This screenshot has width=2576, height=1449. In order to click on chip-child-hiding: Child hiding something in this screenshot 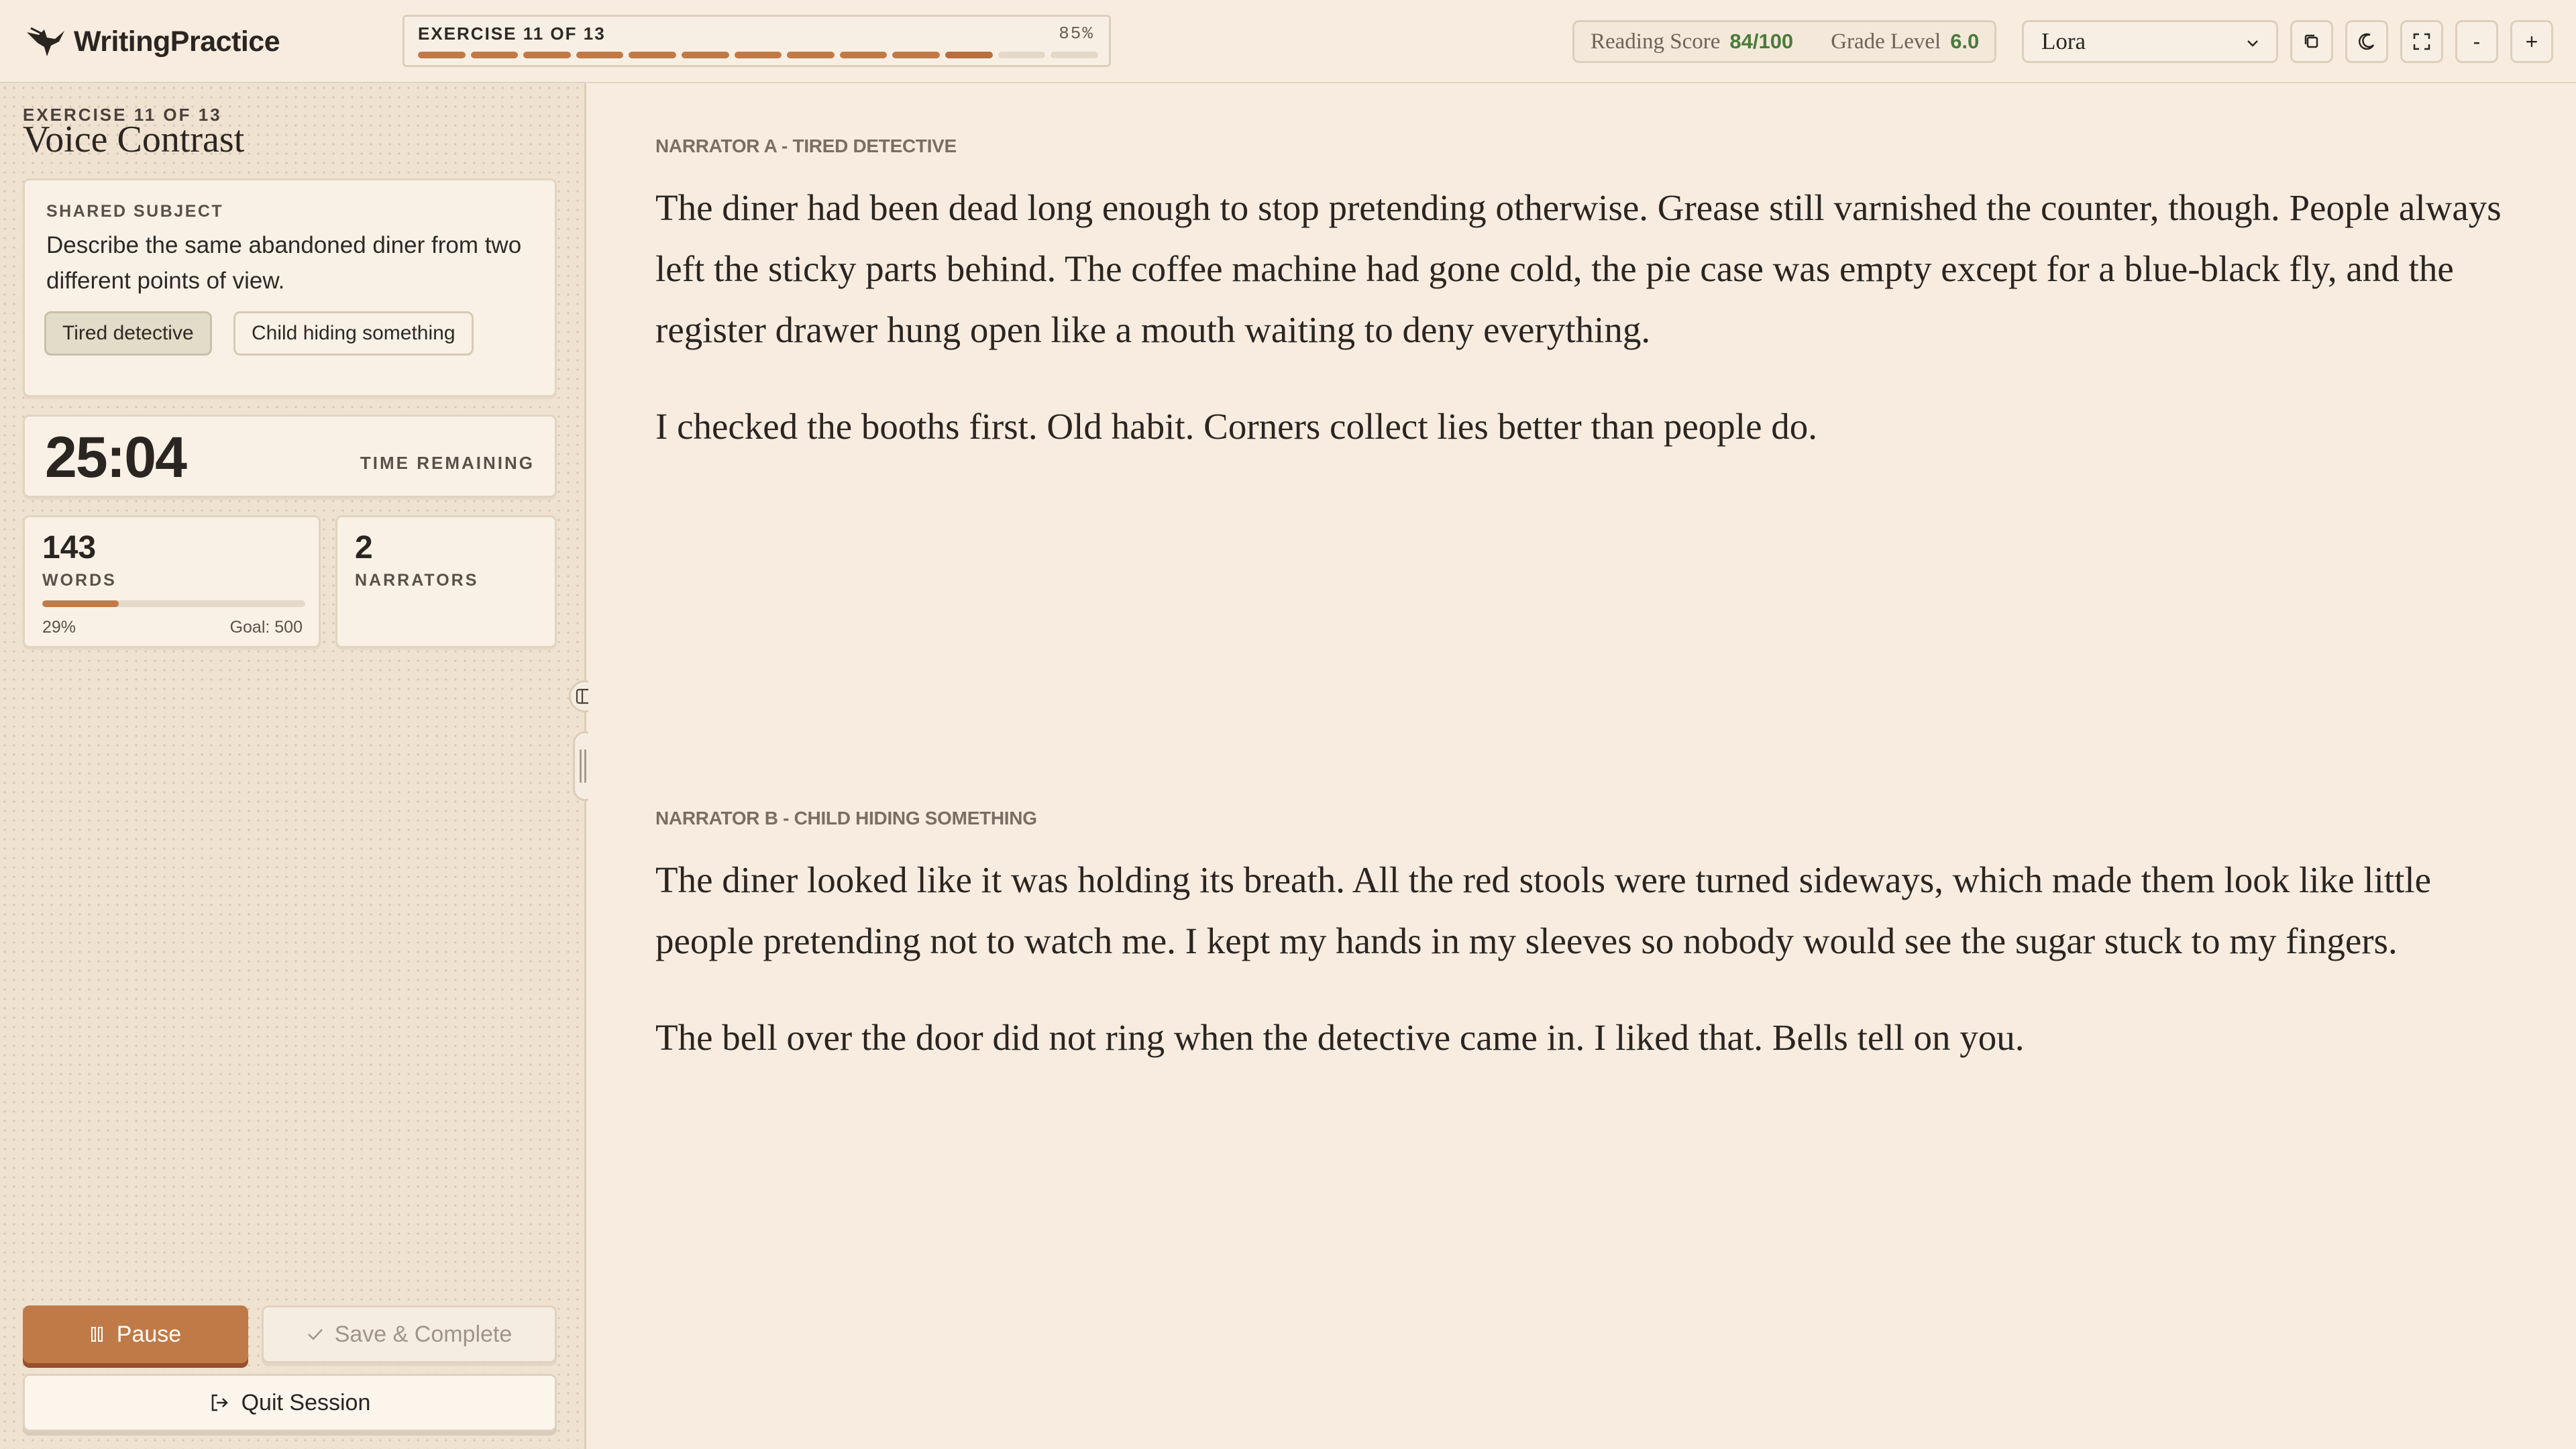, I will do `click(353, 333)`.